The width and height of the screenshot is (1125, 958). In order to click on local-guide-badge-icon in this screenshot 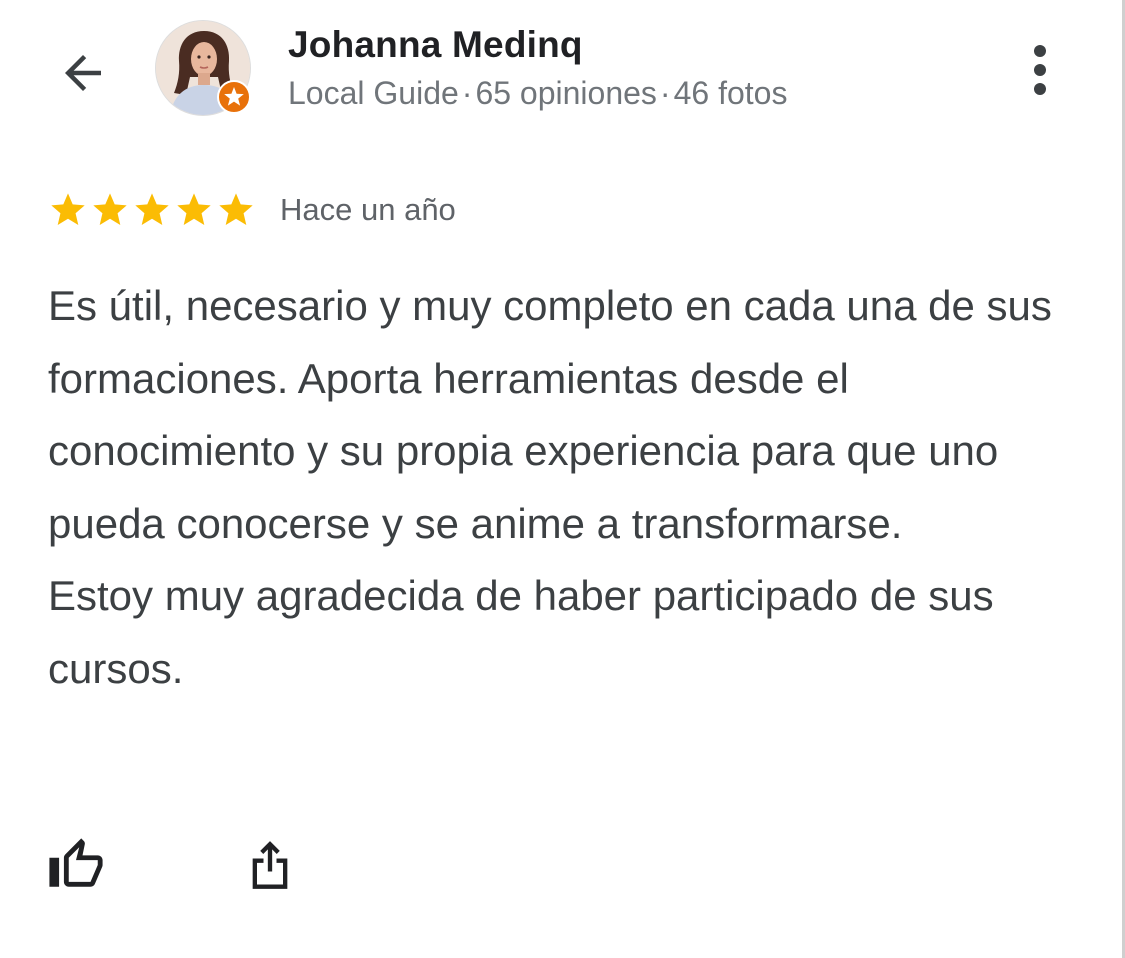, I will do `click(234, 97)`.